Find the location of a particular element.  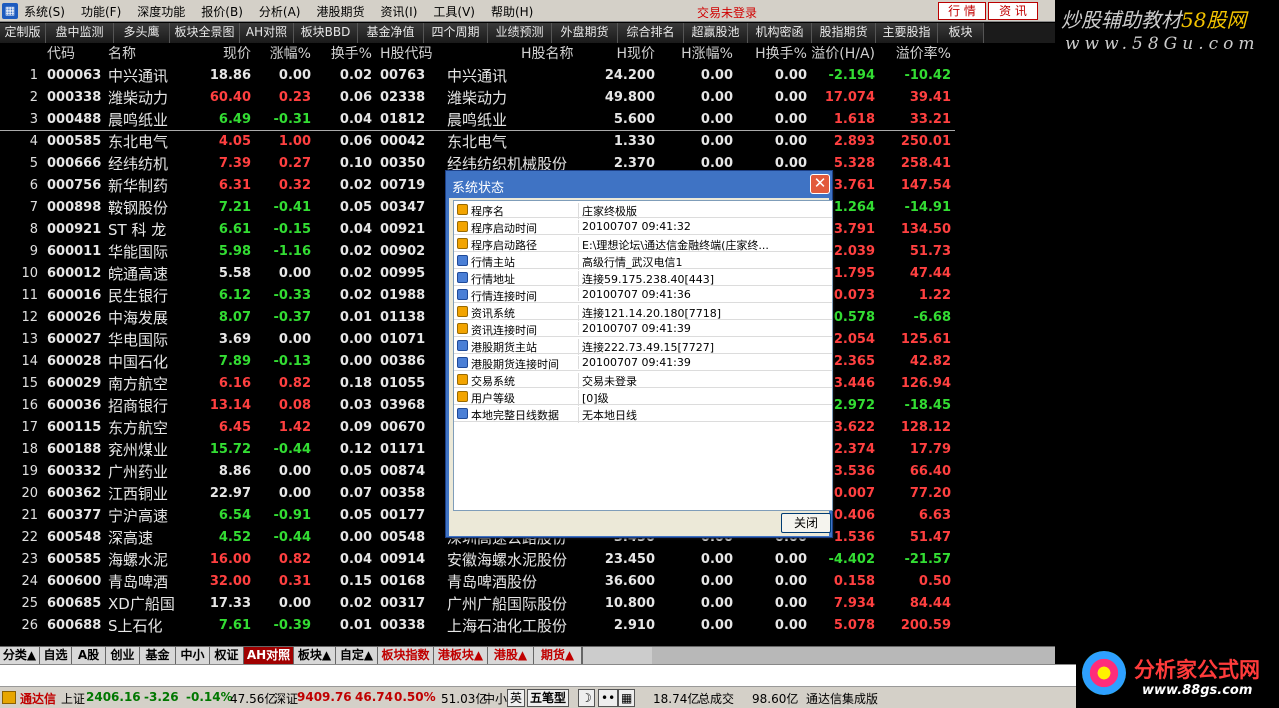

status-row: 港股期货主站 连接222.73.49.15[7727] is located at coordinates (643, 346).